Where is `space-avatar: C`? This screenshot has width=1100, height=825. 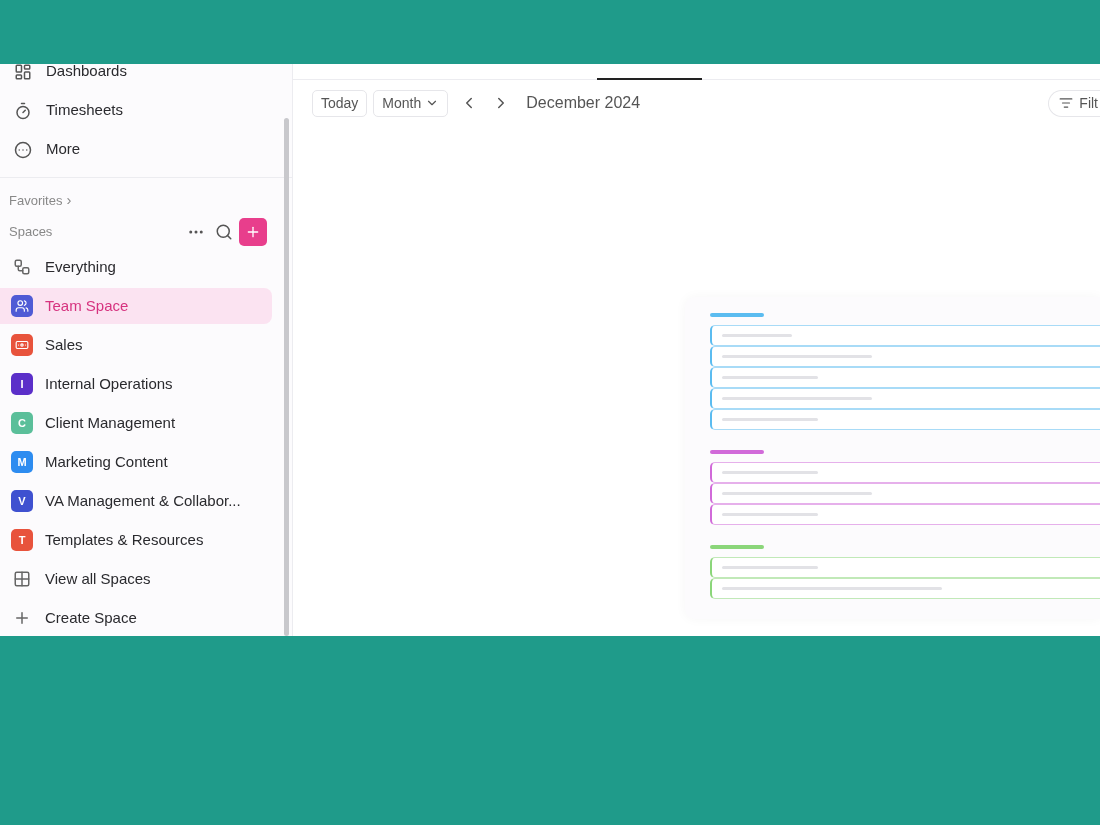
space-avatar: C is located at coordinates (22, 423).